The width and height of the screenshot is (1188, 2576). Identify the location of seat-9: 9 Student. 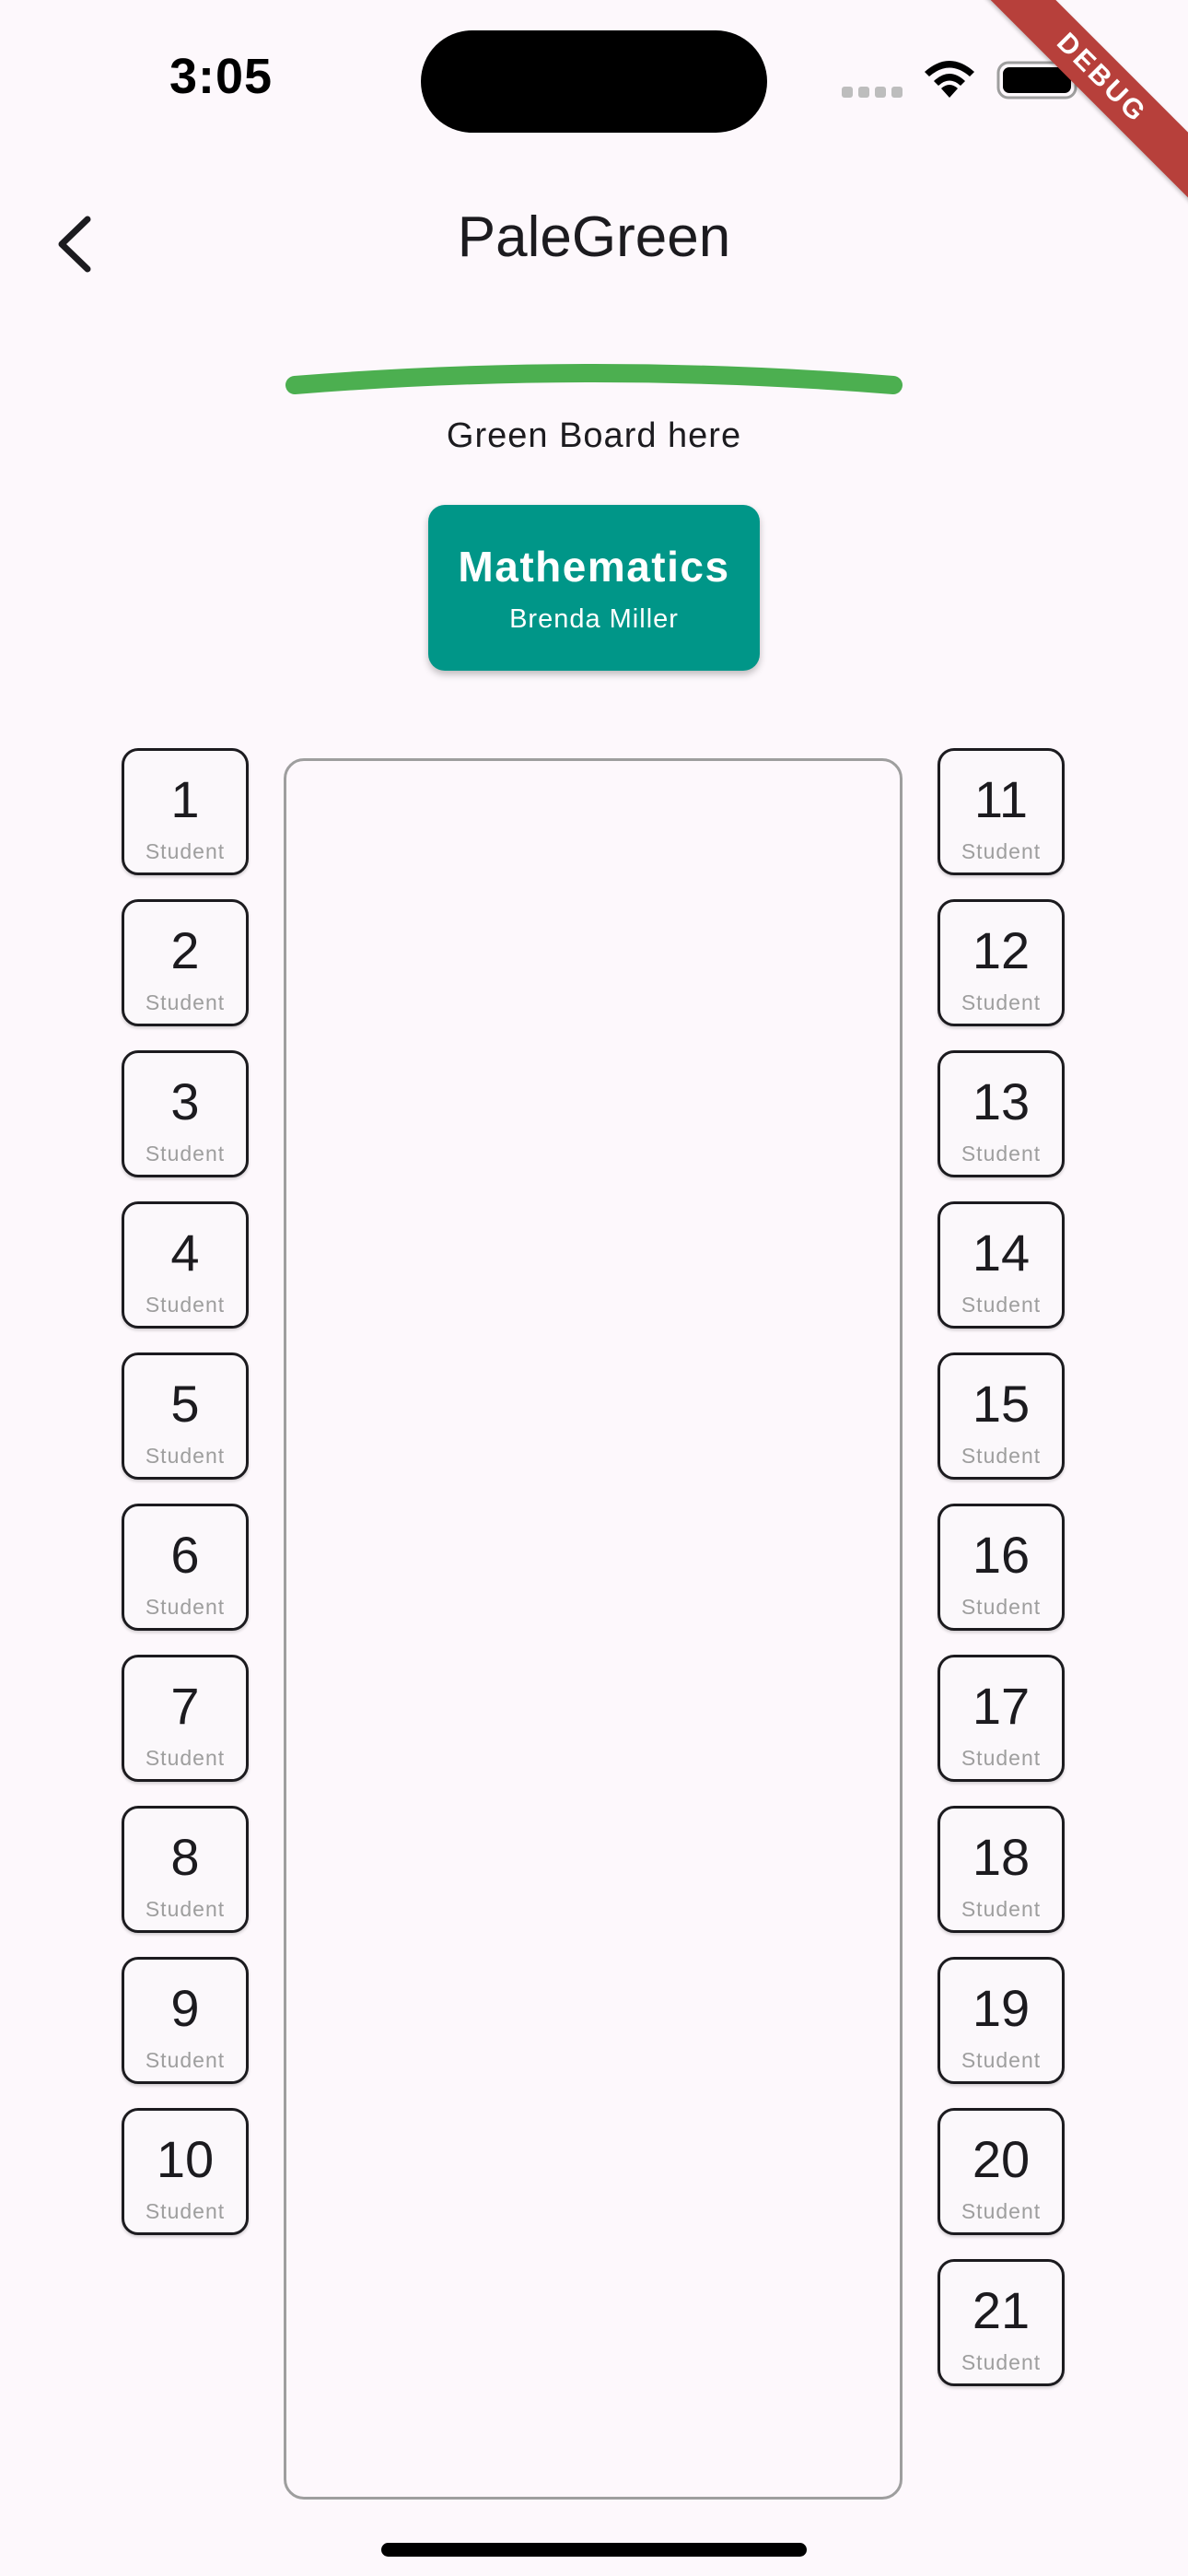
(185, 2021).